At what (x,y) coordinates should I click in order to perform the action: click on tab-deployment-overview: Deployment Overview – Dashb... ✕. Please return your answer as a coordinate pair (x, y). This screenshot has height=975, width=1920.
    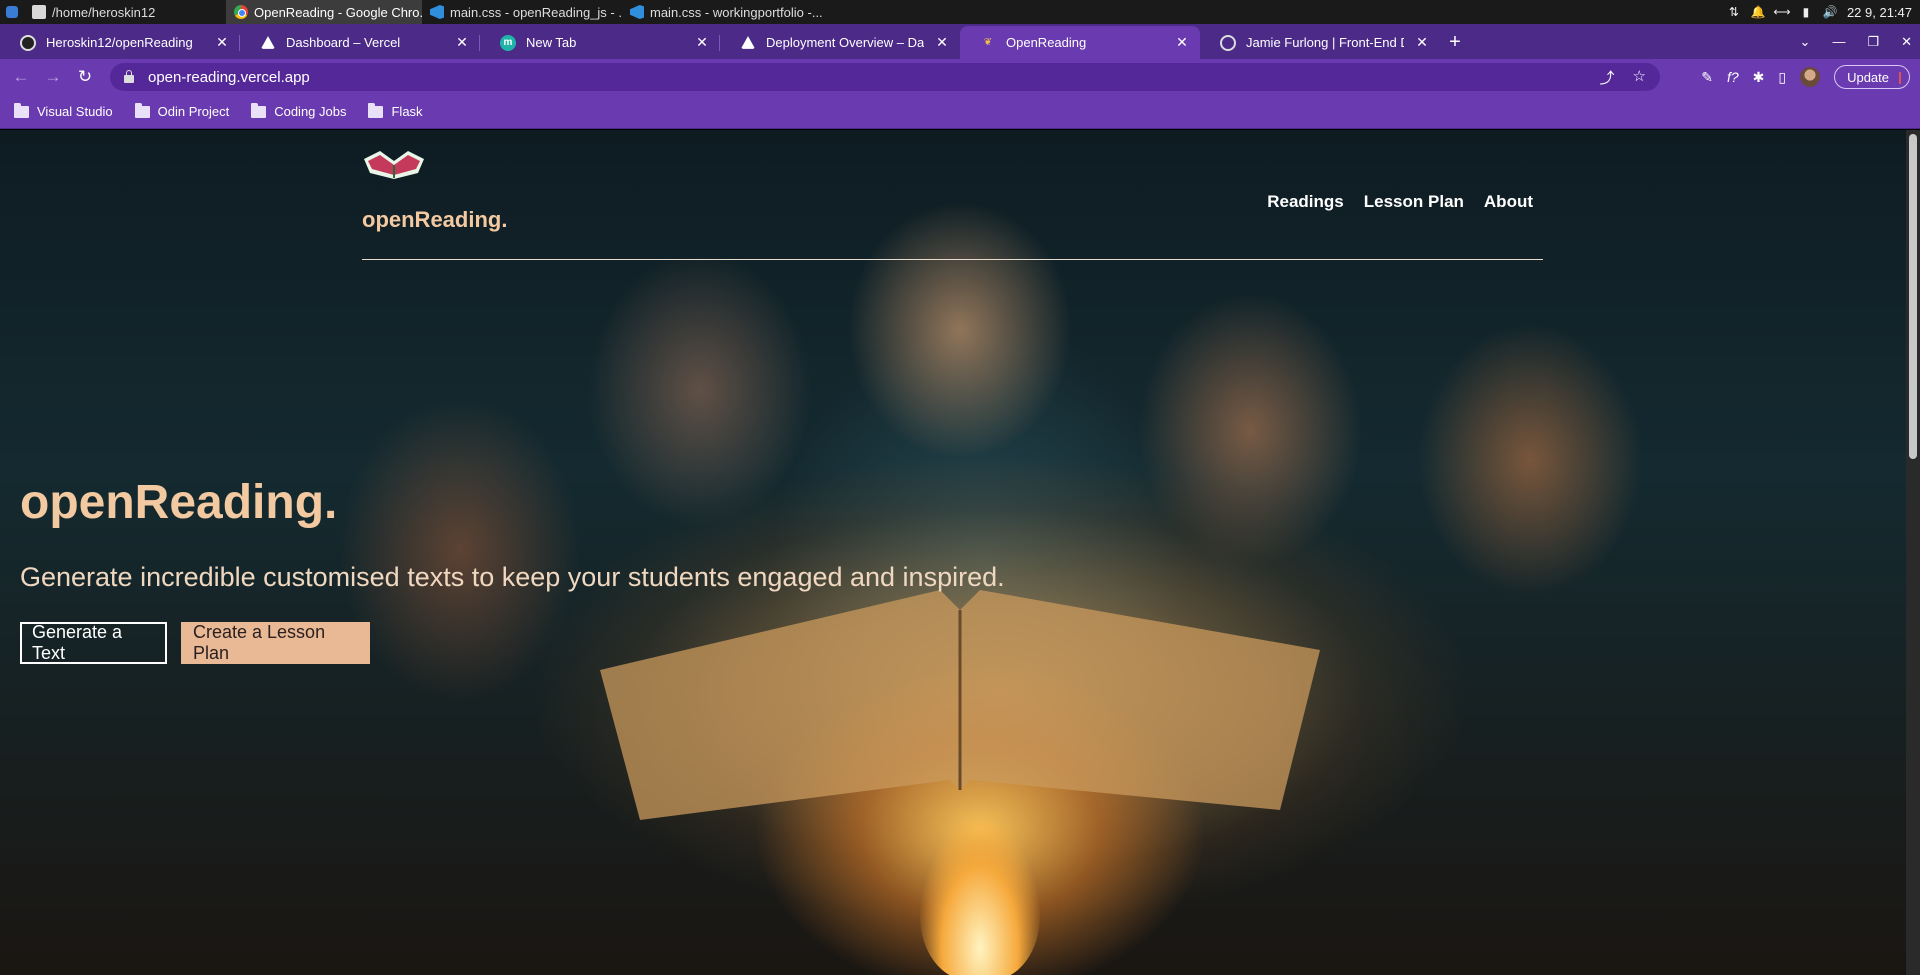
    Looking at the image, I should click on (840, 42).